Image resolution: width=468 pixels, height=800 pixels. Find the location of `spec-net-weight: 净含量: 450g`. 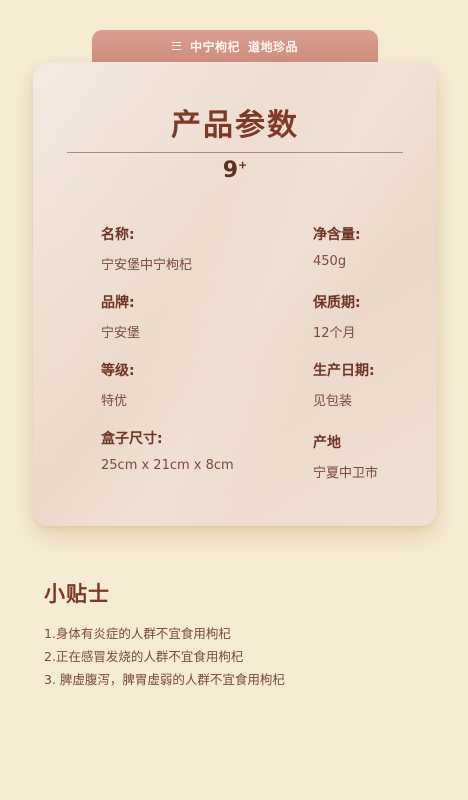

spec-net-weight: 净含量: 450g is located at coordinates (337, 246).